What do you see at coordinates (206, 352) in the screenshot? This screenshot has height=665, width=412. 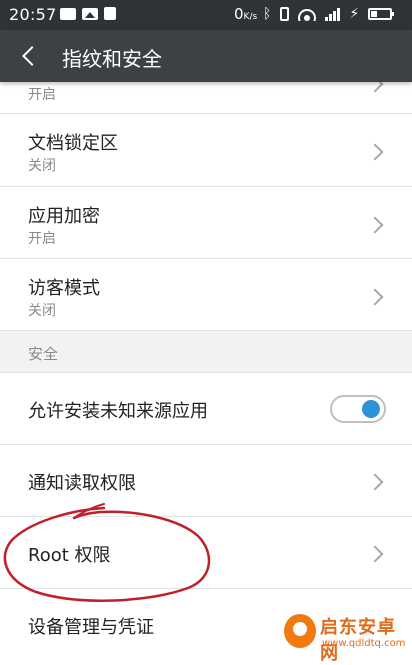 I see `section-header-security: 安全` at bounding box center [206, 352].